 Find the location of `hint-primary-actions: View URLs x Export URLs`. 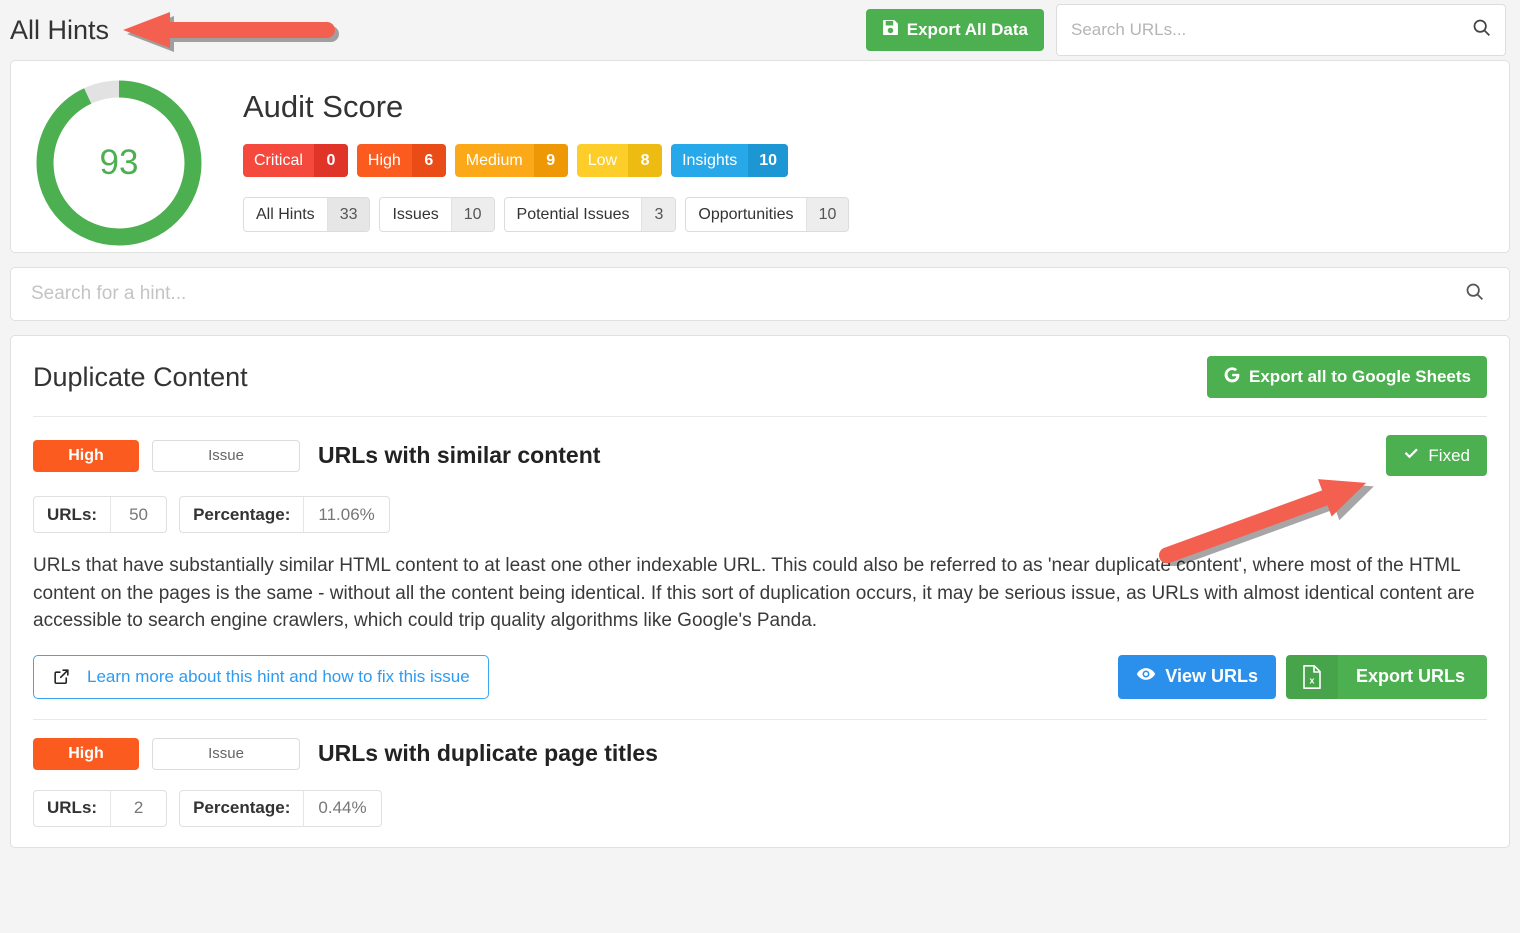

hint-primary-actions: View URLs x Export URLs is located at coordinates (1302, 676).